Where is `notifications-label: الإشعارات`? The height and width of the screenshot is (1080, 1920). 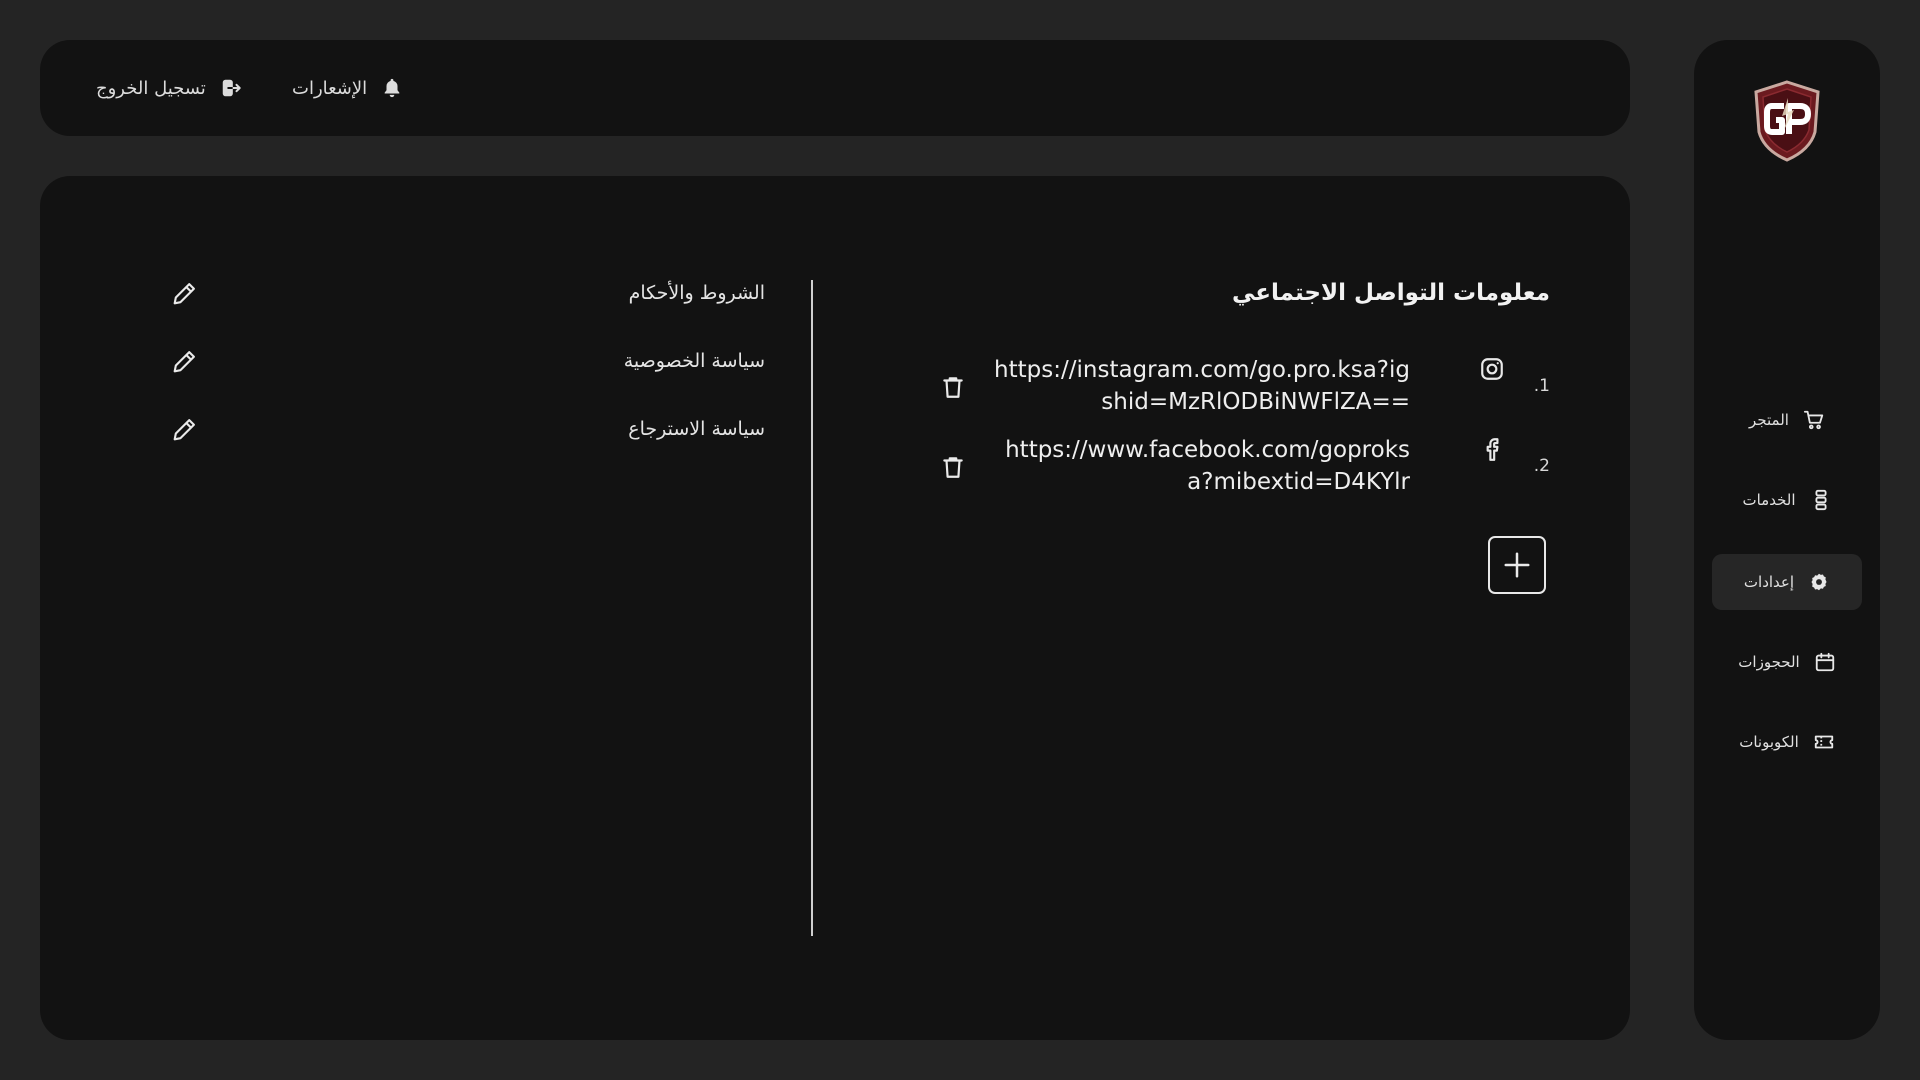
notifications-label: الإشعارات is located at coordinates (330, 88).